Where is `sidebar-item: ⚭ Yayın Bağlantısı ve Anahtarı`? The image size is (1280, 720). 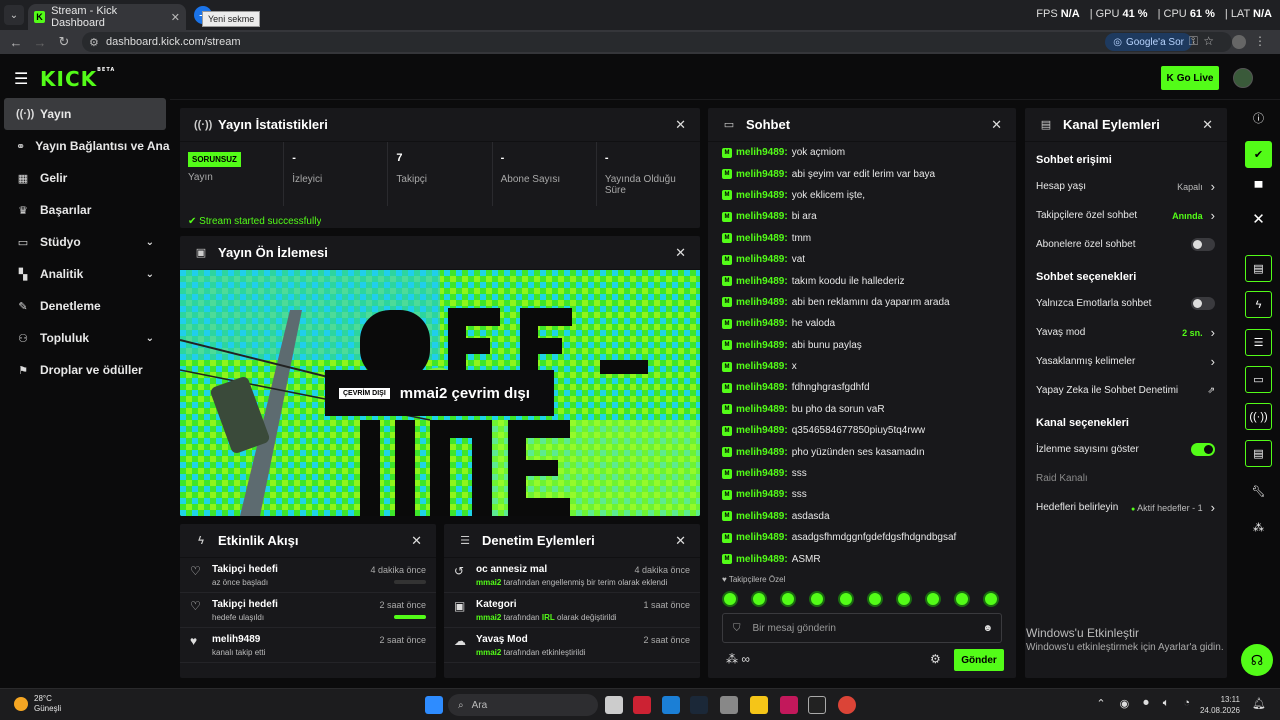
sidebar-item: ⚭ Yayın Bağlantısı ve Anahtarı is located at coordinates (85, 146).